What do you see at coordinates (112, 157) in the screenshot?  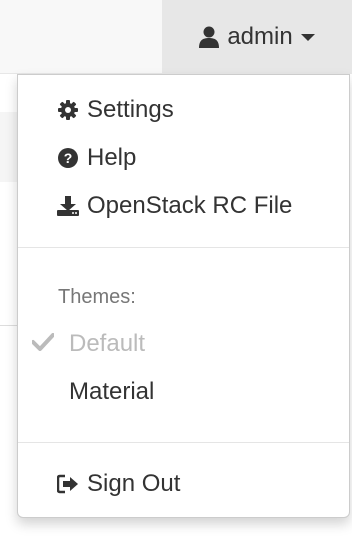 I see `menu-item-label: Help` at bounding box center [112, 157].